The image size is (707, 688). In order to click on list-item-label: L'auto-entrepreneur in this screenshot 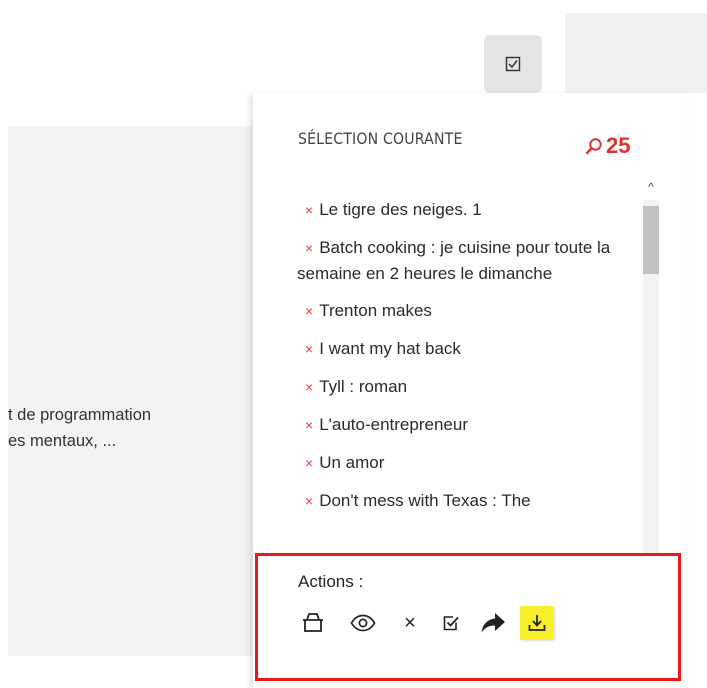, I will do `click(393, 424)`.